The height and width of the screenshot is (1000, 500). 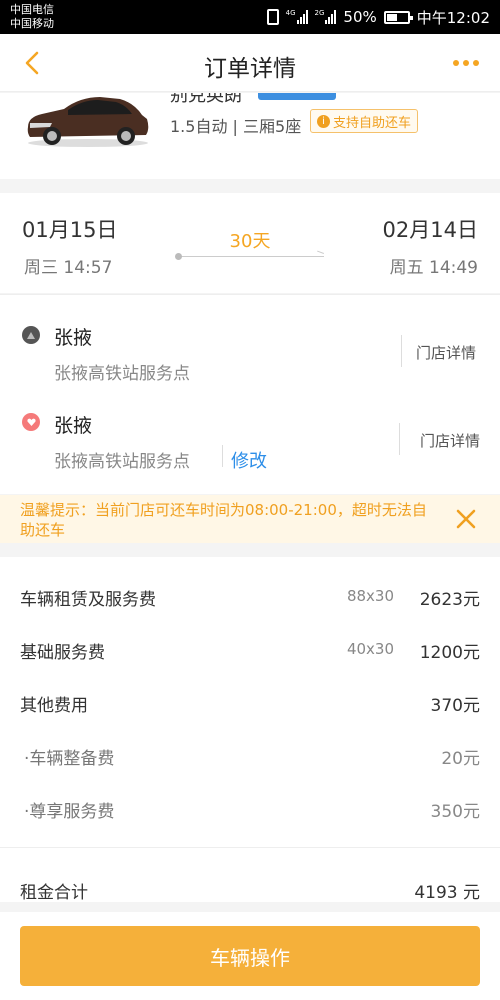 I want to click on fee-label: ·车辆整备费, so click(x=69, y=759).